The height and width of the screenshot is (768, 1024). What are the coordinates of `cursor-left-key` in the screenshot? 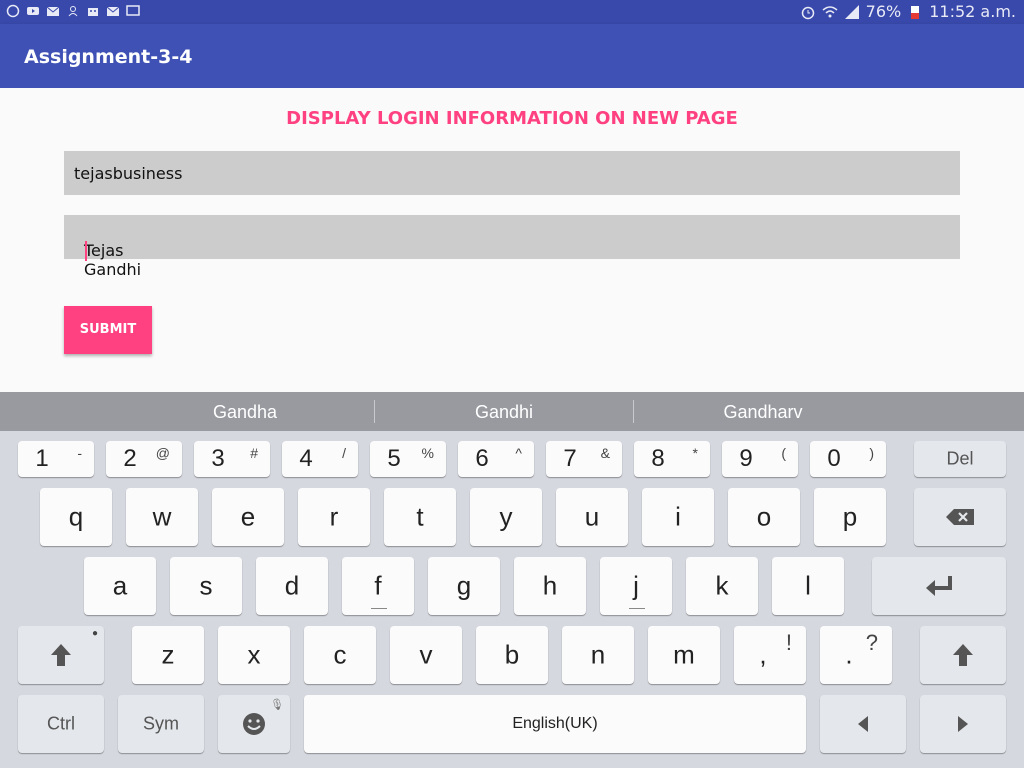 It's located at (863, 724).